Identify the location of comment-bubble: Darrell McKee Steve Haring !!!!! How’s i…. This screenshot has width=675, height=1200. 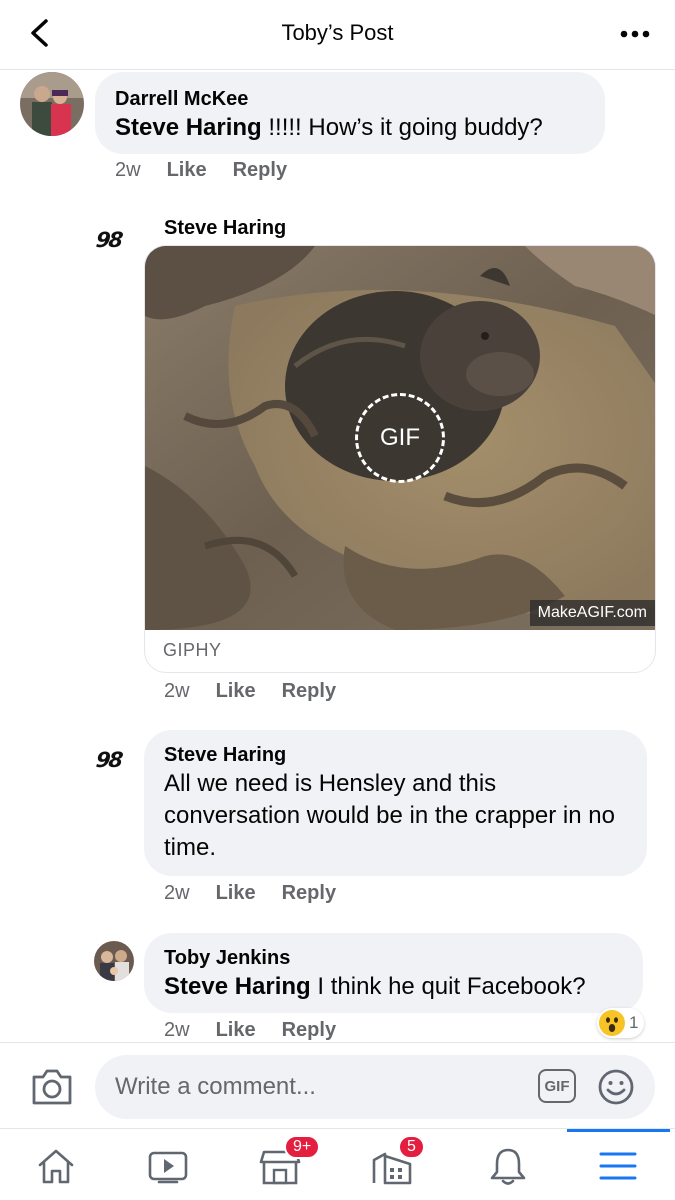
(350, 113).